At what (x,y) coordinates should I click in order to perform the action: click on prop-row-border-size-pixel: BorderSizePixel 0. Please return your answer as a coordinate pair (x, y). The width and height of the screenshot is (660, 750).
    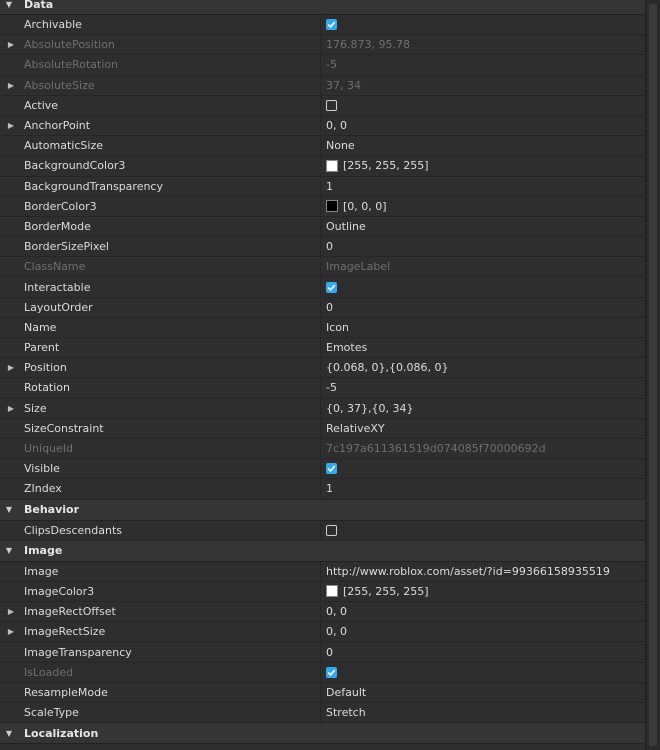
    Looking at the image, I should click on (323, 247).